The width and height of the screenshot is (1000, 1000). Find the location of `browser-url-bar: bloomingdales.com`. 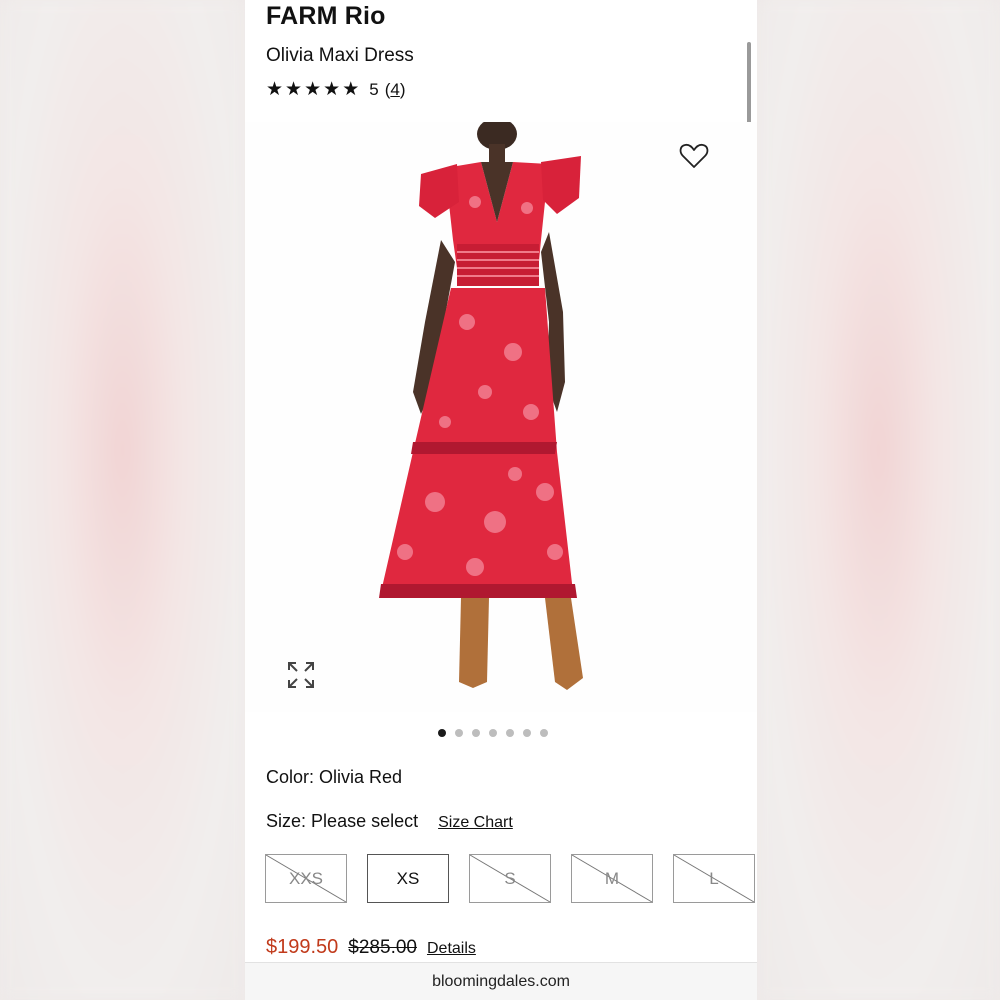

browser-url-bar: bloomingdales.com is located at coordinates (501, 981).